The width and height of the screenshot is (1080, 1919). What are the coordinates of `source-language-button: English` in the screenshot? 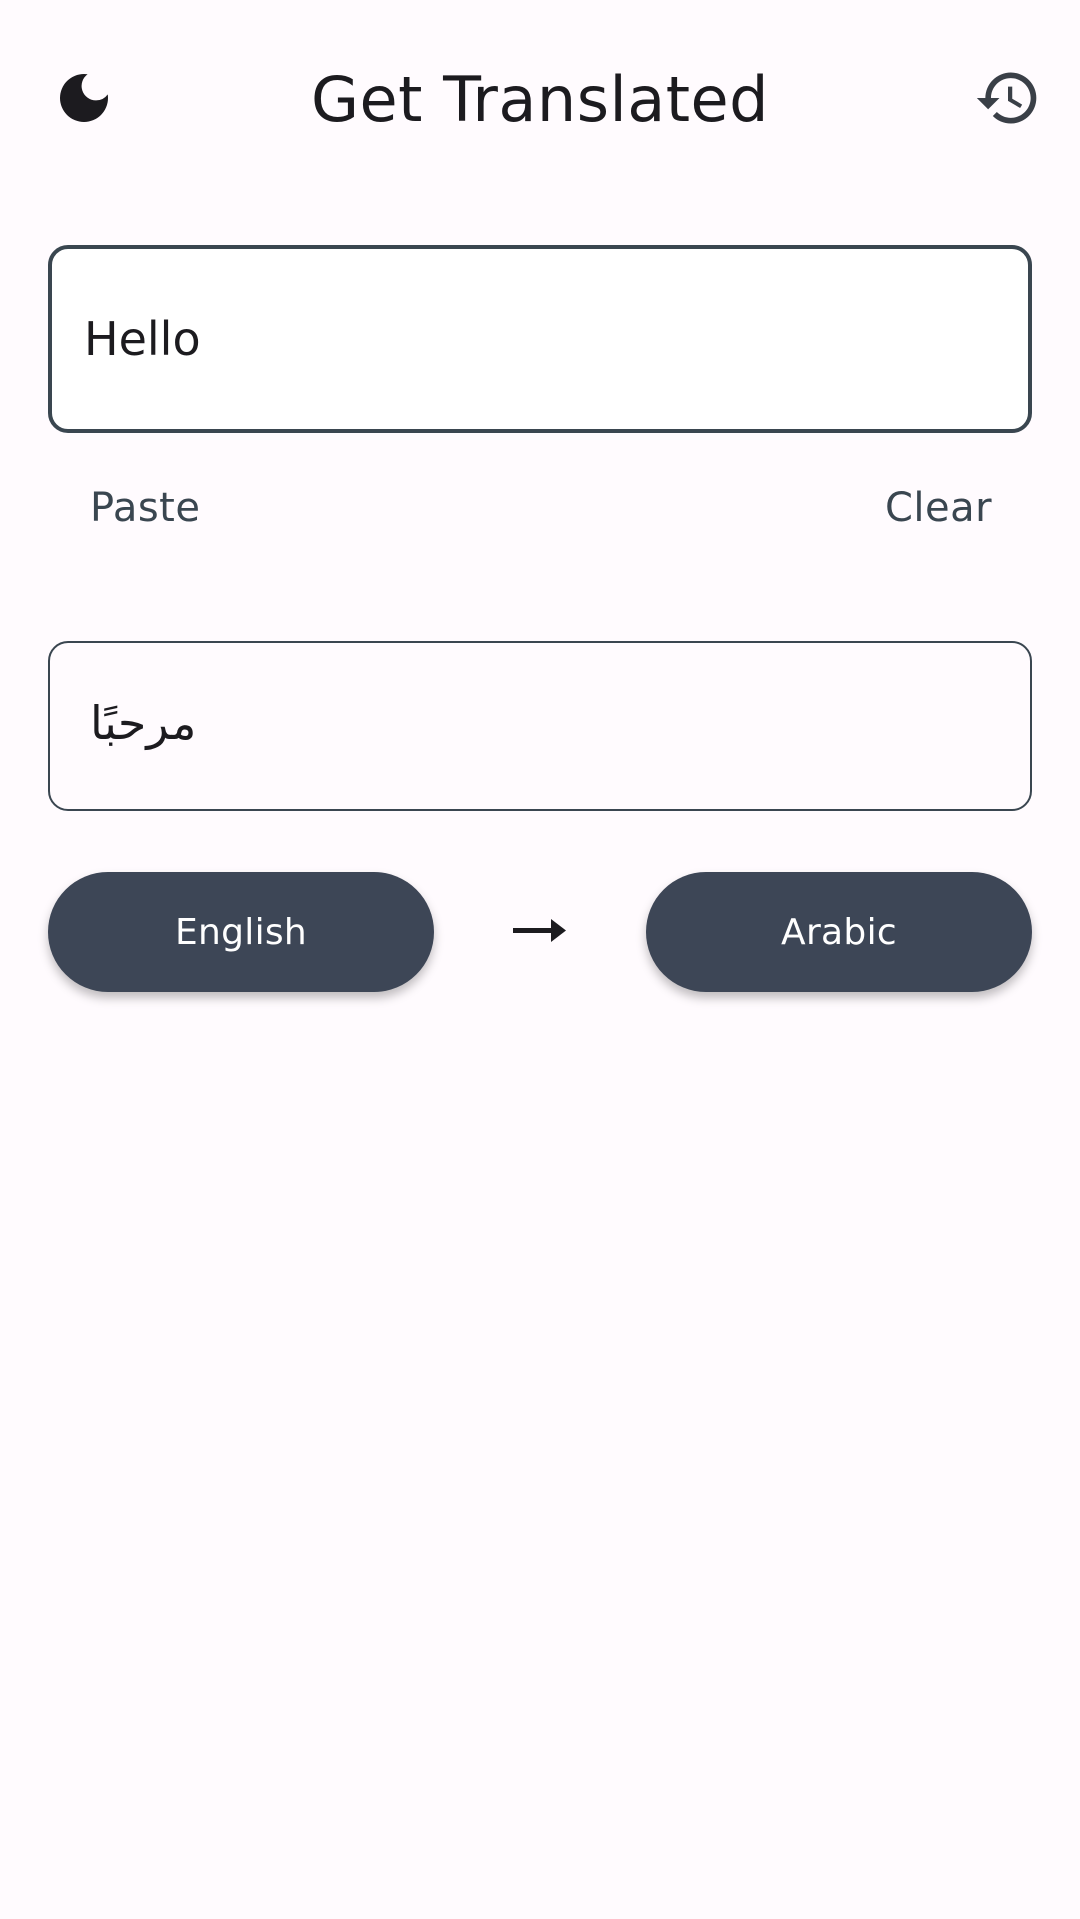 It's located at (241, 932).